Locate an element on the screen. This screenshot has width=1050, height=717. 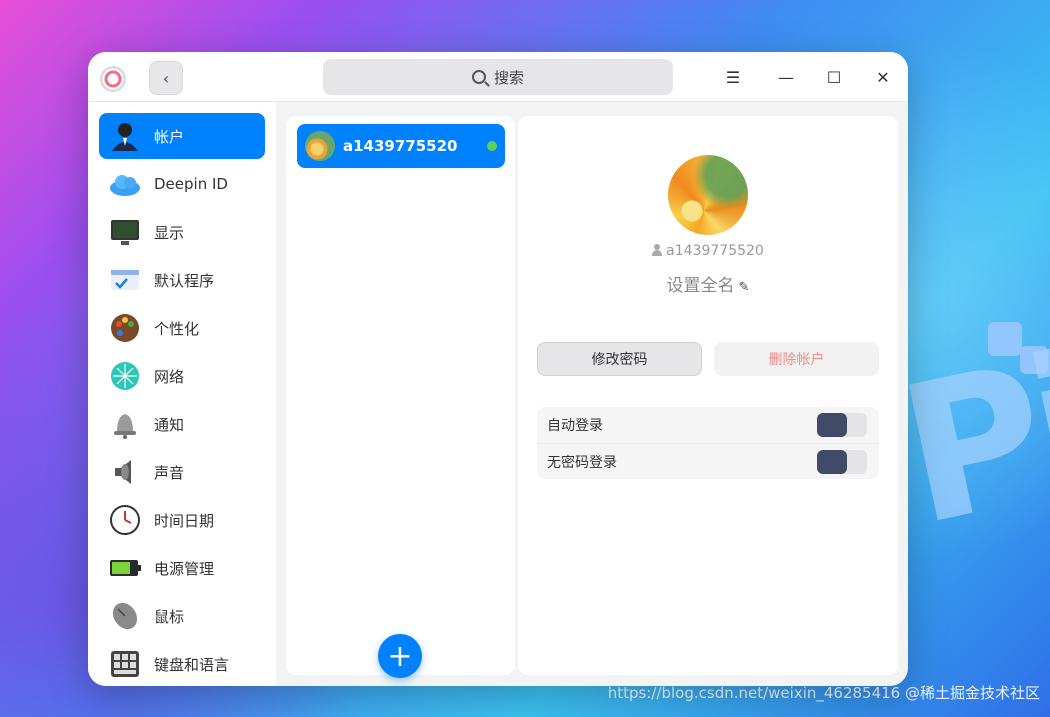
pencil-icon: ✎ is located at coordinates (744, 287).